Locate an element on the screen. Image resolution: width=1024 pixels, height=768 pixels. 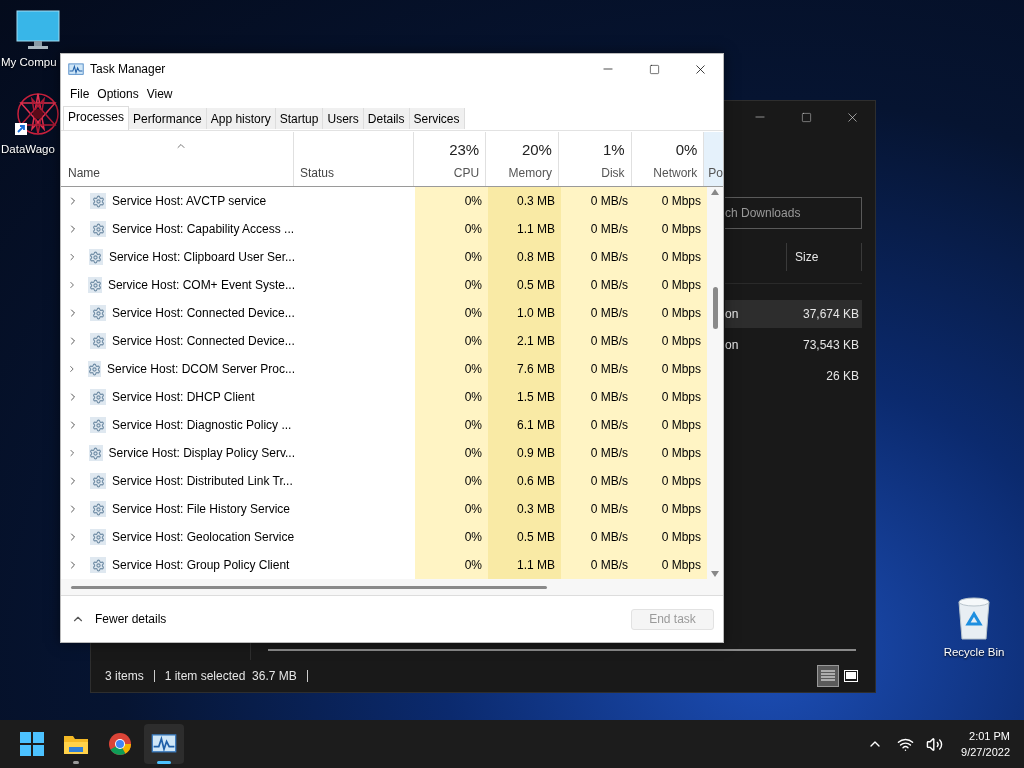
table-cell-text: 1.0 MB is located at coordinates (536, 313).